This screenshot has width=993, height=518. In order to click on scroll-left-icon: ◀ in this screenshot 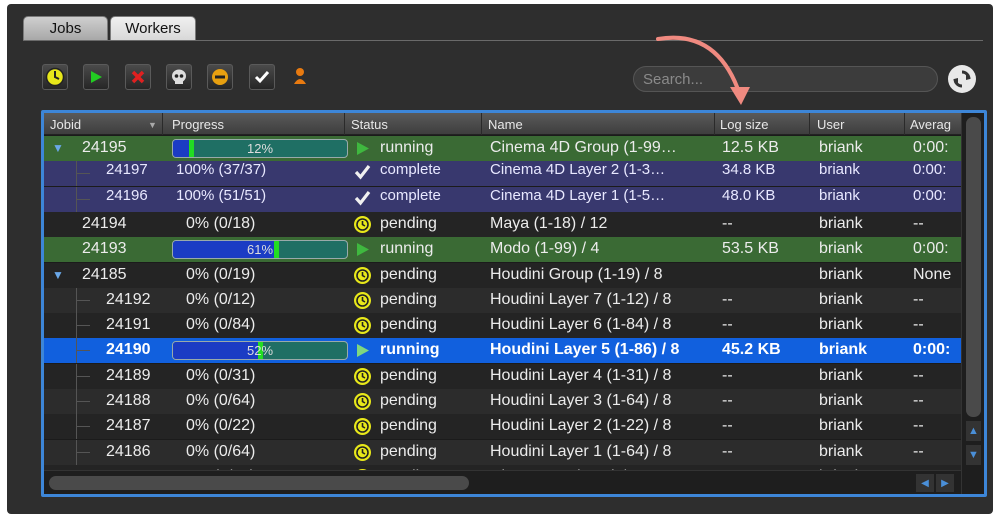, I will do `click(925, 483)`.